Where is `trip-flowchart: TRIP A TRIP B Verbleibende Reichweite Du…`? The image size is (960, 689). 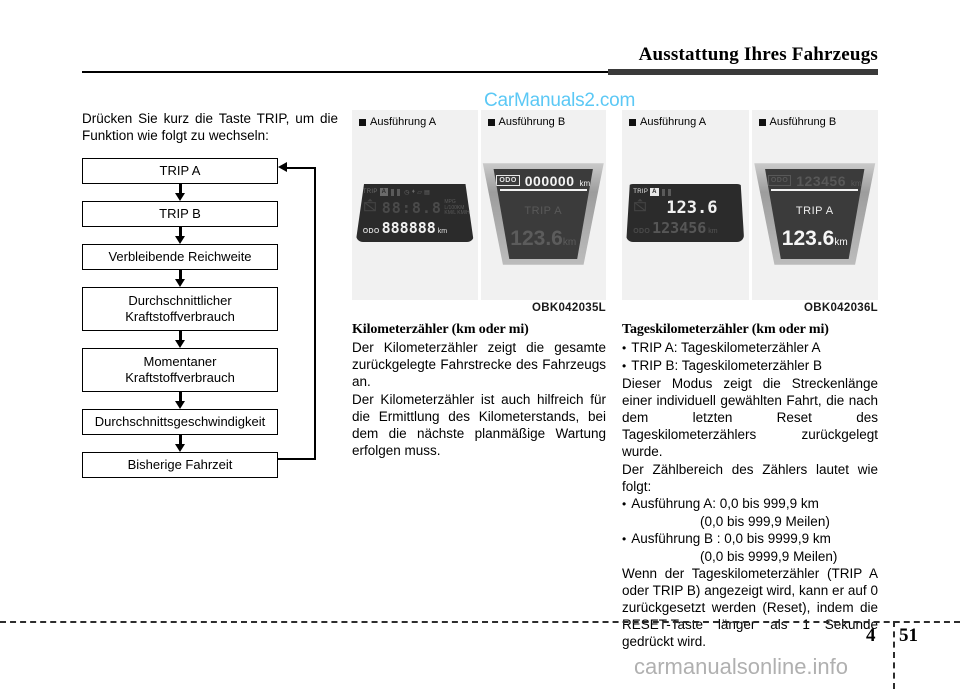 trip-flowchart: TRIP A TRIP B Verbleibende Reichweite Du… is located at coordinates (210, 318).